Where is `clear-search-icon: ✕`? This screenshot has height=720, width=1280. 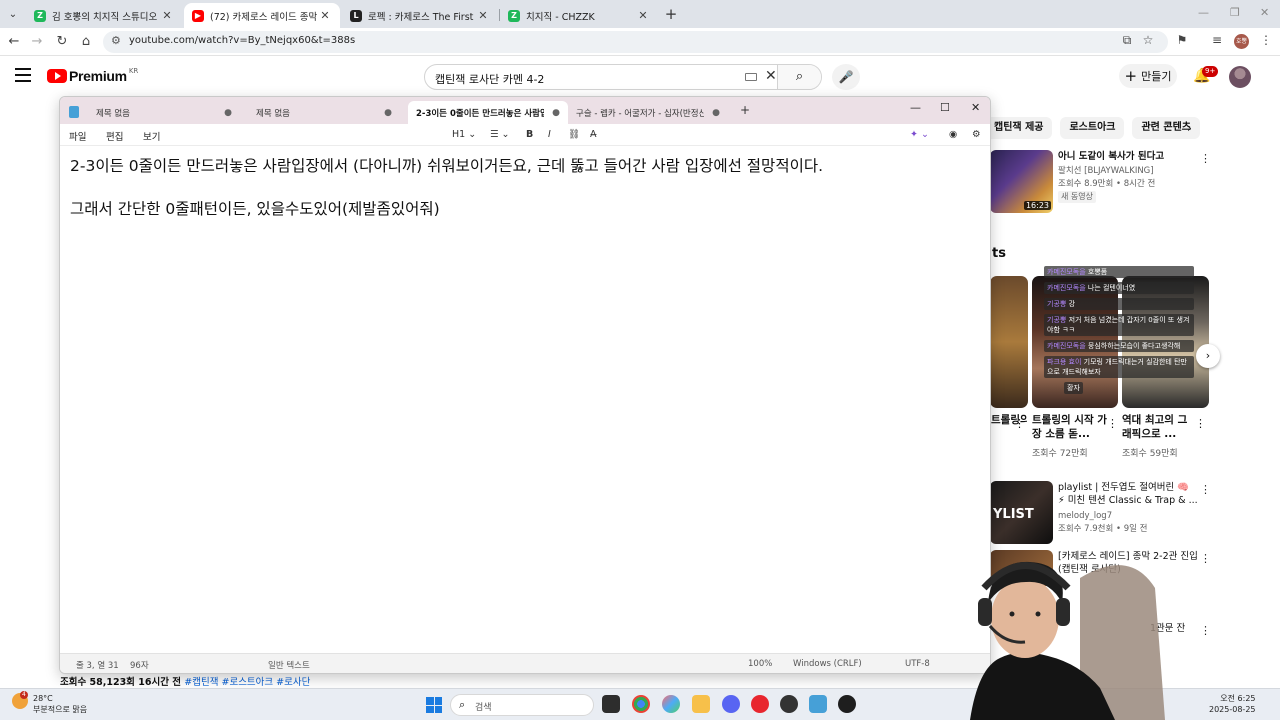 clear-search-icon: ✕ is located at coordinates (771, 76).